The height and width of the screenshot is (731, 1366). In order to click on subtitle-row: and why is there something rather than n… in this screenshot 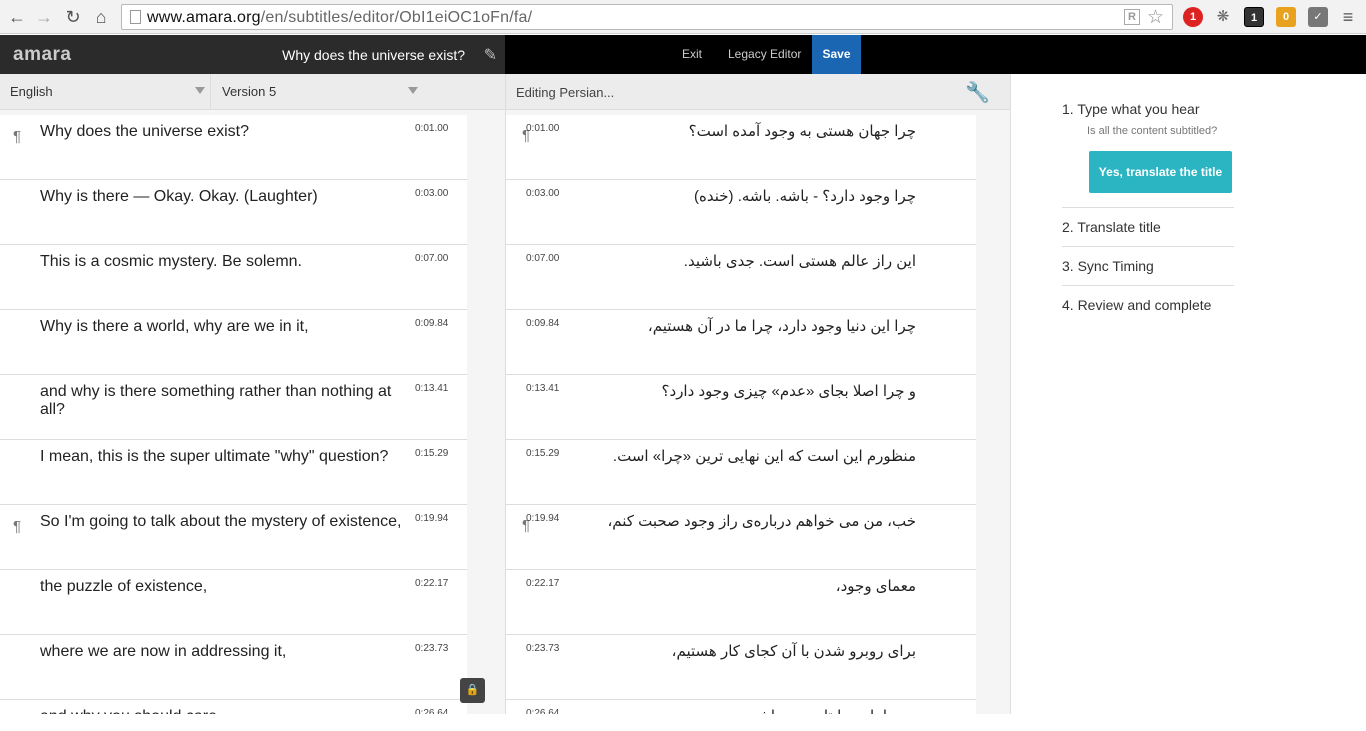, I will do `click(233, 407)`.